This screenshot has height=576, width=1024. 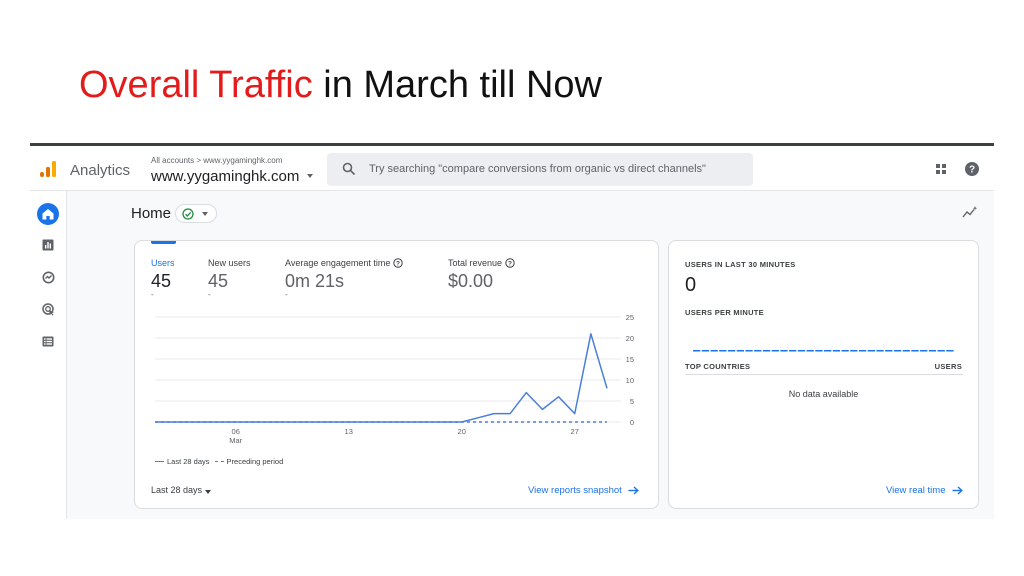 I want to click on slide-title: Overall Traffic in March till Now, so click(x=340, y=85).